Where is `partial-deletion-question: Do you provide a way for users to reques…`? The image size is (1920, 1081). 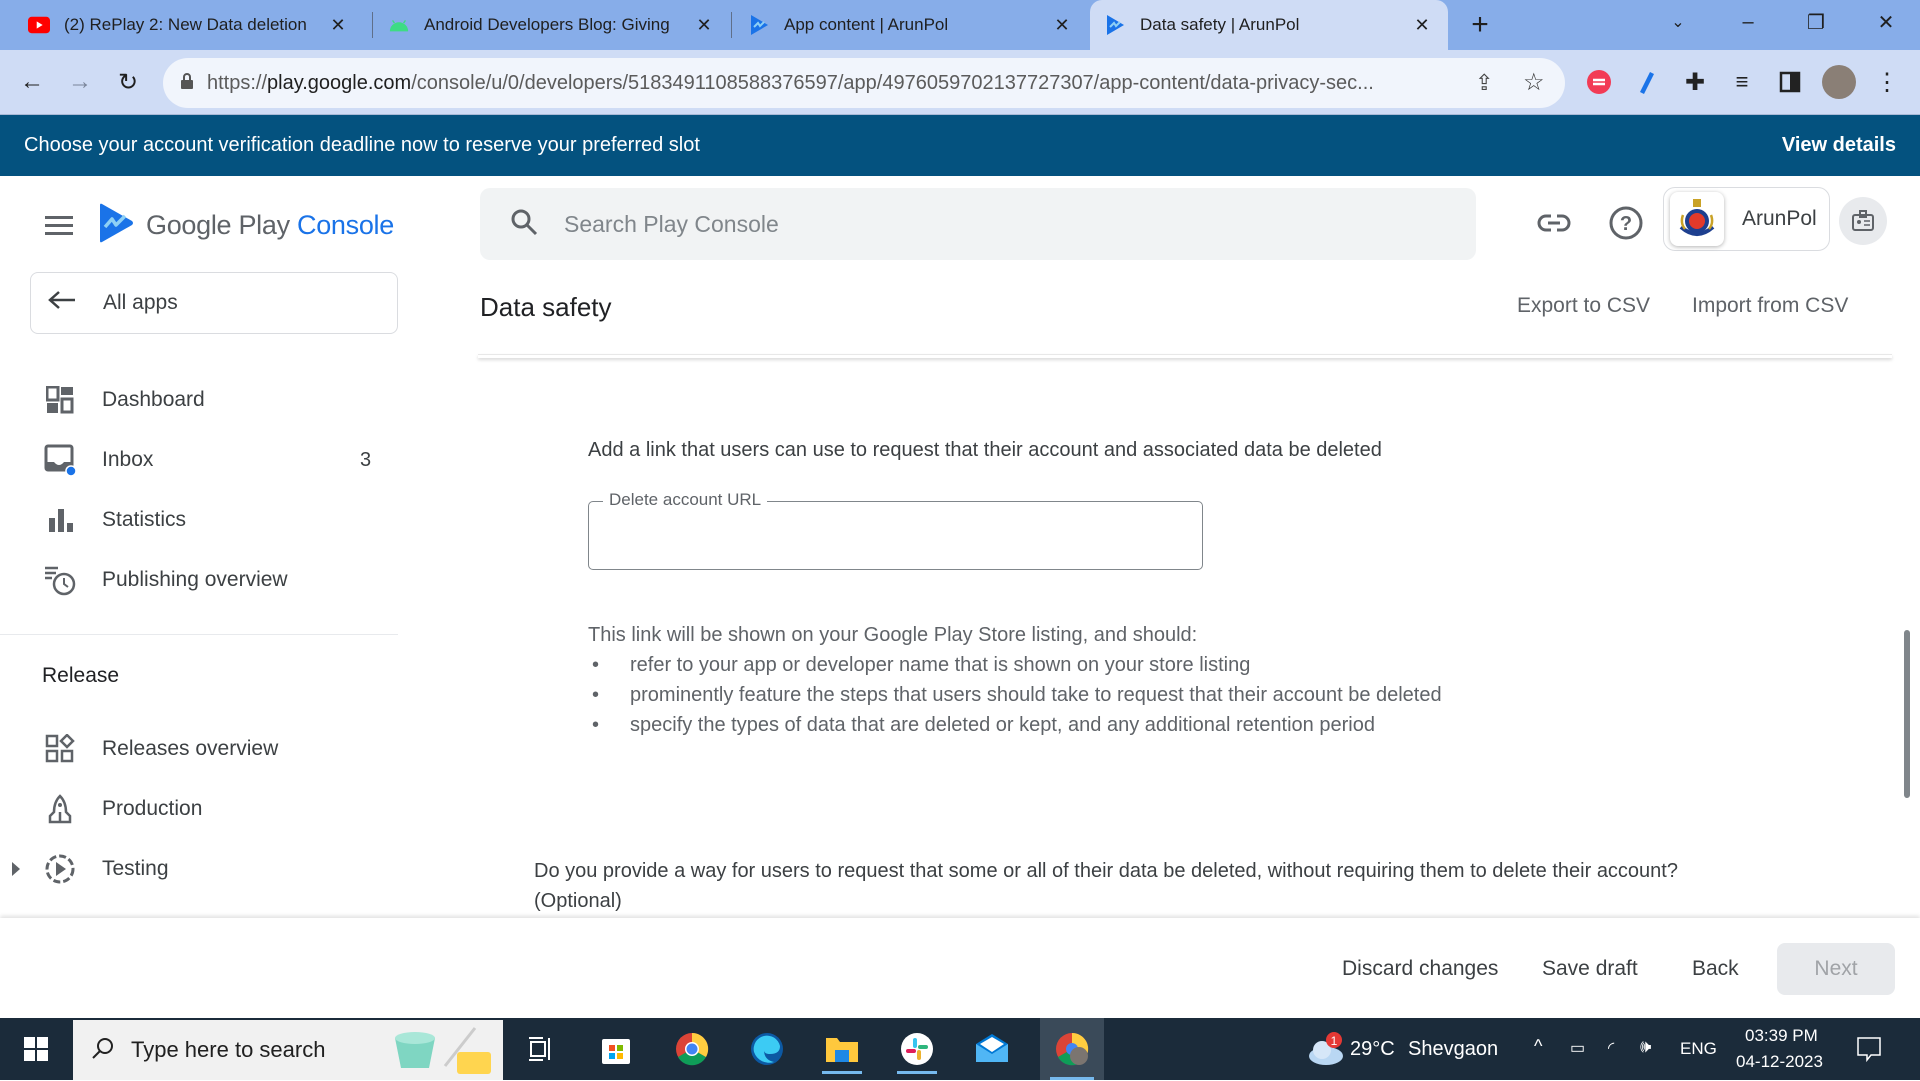
partial-deletion-question: Do you provide a way for users to reques… is located at coordinates (1214, 886).